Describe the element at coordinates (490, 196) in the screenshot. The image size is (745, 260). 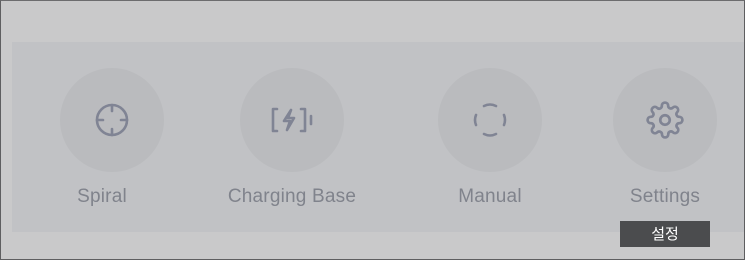
I see `manual-label: Manual` at that location.